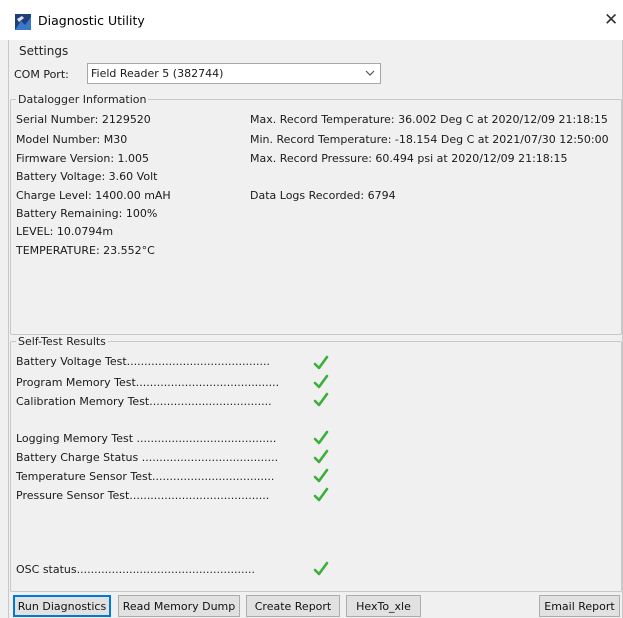 The height and width of the screenshot is (618, 623). What do you see at coordinates (65, 231) in the screenshot?
I see `level-reading: LEVEL: 10.0794m` at bounding box center [65, 231].